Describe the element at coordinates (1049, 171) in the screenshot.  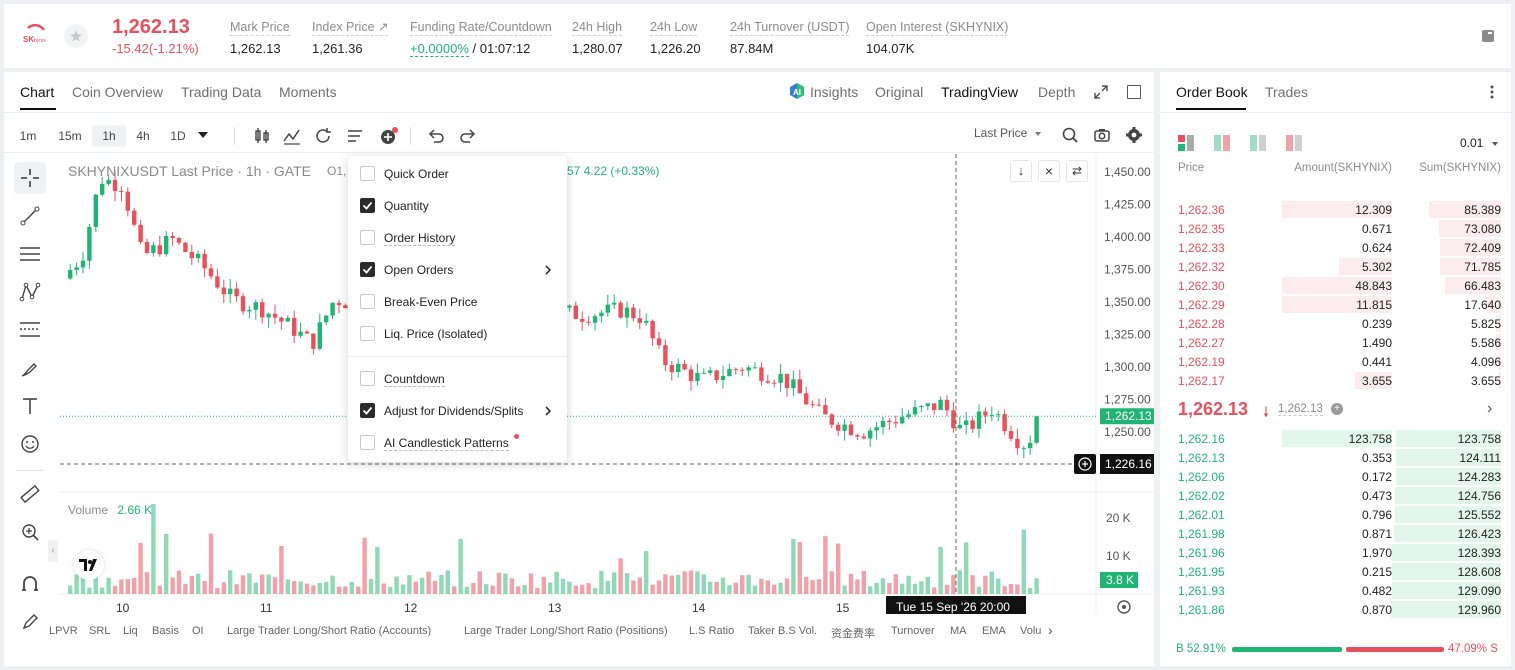
I see `close-icon: ×` at that location.